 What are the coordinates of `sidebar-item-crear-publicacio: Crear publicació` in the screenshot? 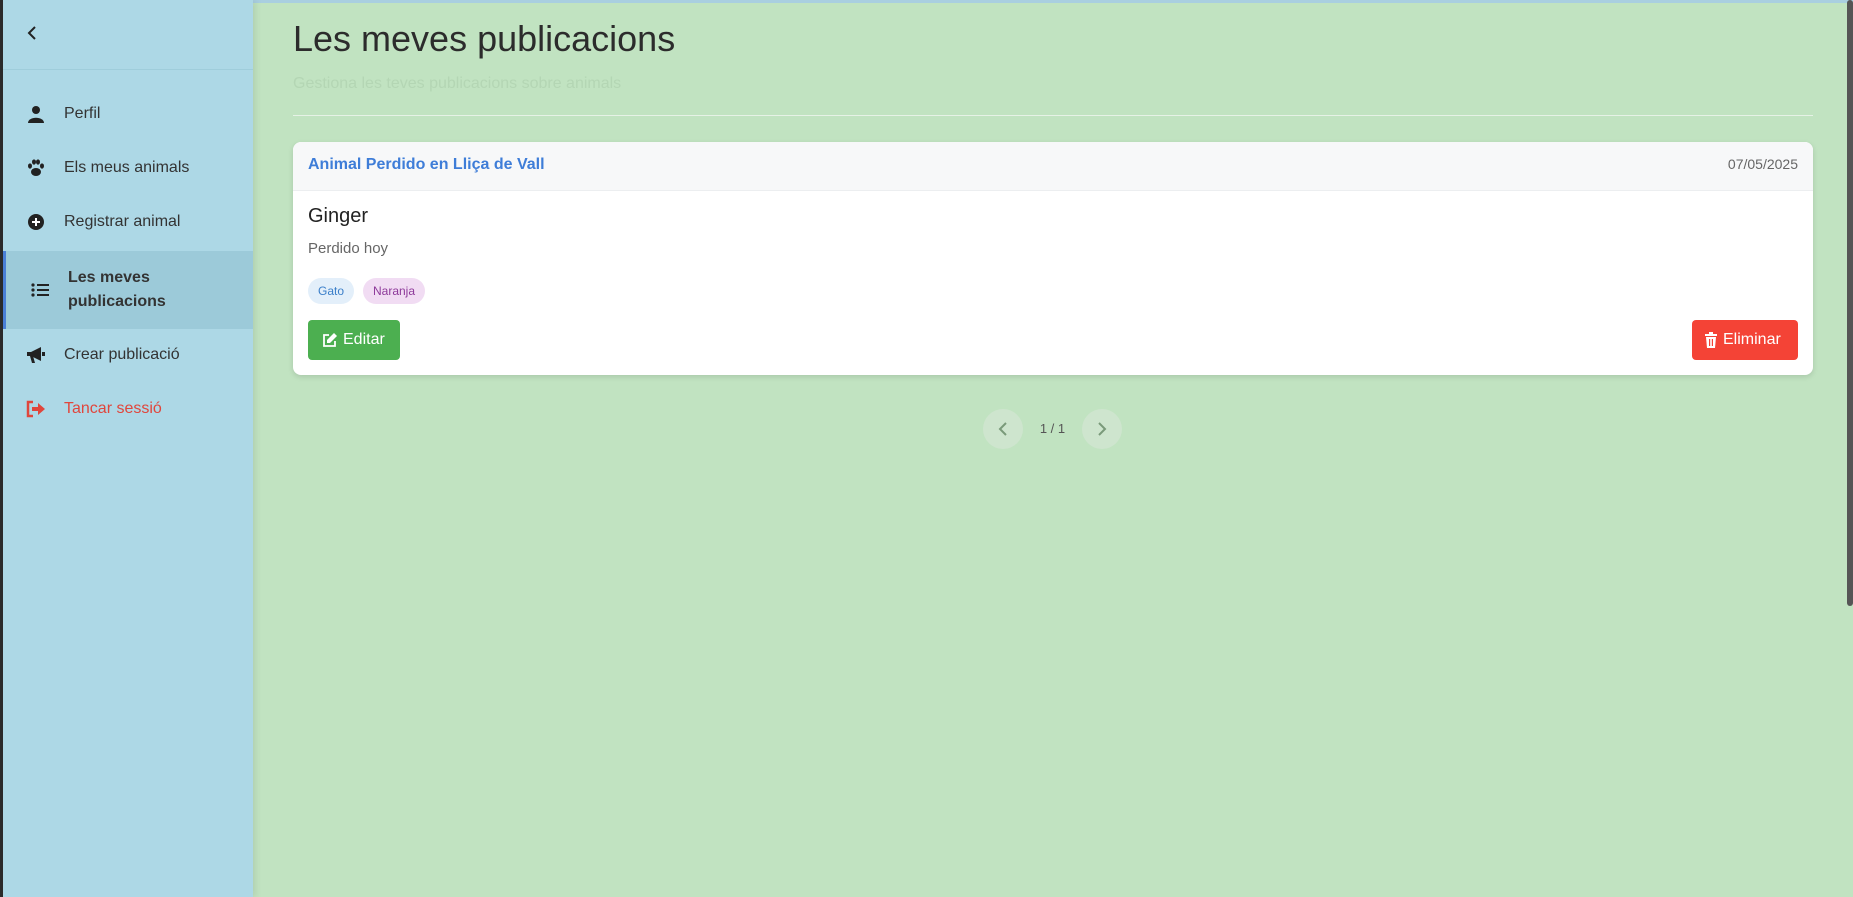 It's located at (128, 355).